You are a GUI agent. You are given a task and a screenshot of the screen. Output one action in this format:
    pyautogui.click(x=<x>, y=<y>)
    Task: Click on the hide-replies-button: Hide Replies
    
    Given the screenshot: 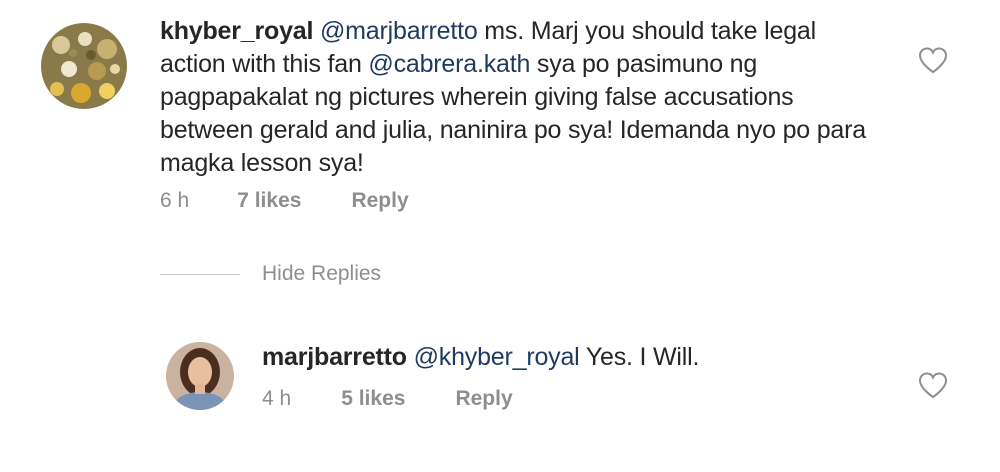 What is the action you would take?
    pyautogui.click(x=270, y=274)
    